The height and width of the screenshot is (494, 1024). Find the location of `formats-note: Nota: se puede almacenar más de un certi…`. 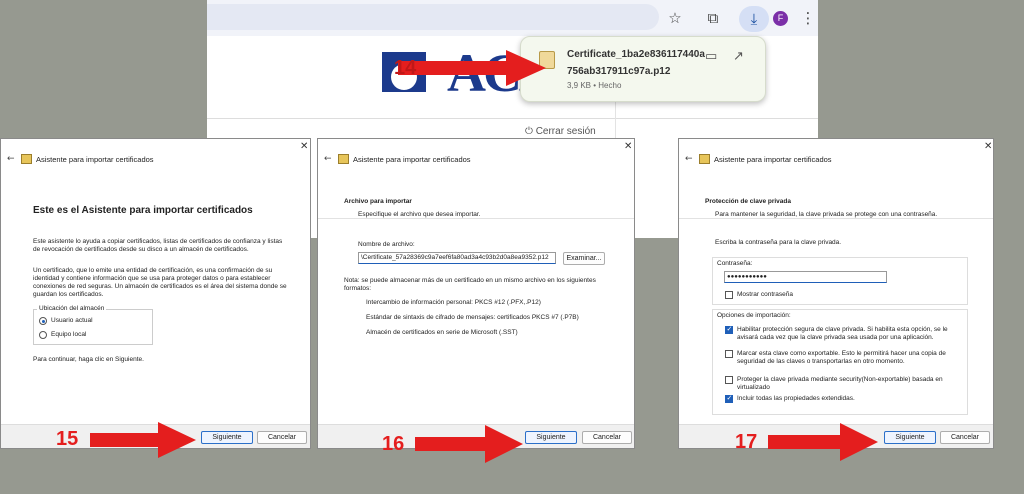

formats-note: Nota: se puede almacenar más de un certi… is located at coordinates (470, 284).